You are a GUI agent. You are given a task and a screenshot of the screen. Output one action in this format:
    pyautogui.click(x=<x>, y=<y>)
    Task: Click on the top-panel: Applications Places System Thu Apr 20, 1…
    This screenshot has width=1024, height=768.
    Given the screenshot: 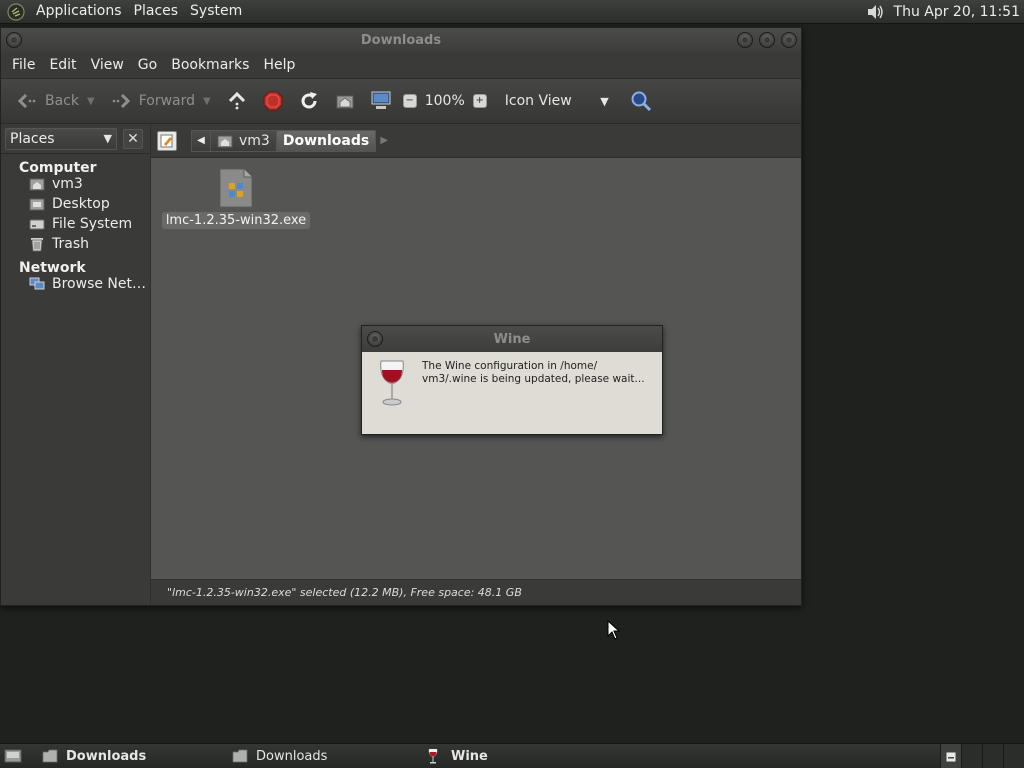 What is the action you would take?
    pyautogui.click(x=512, y=12)
    